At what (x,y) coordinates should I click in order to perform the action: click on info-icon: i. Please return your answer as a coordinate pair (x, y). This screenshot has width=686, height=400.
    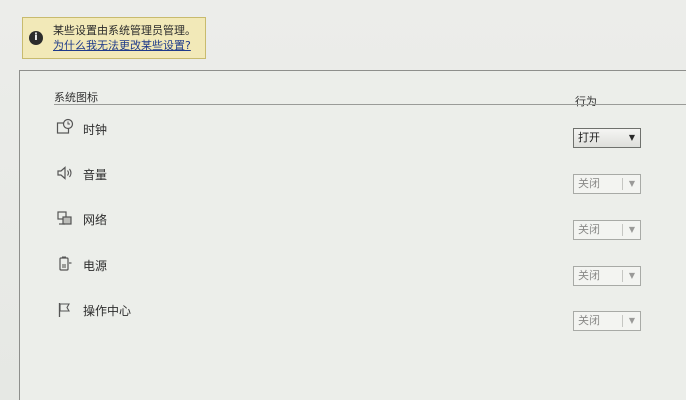
    Looking at the image, I should click on (36, 38).